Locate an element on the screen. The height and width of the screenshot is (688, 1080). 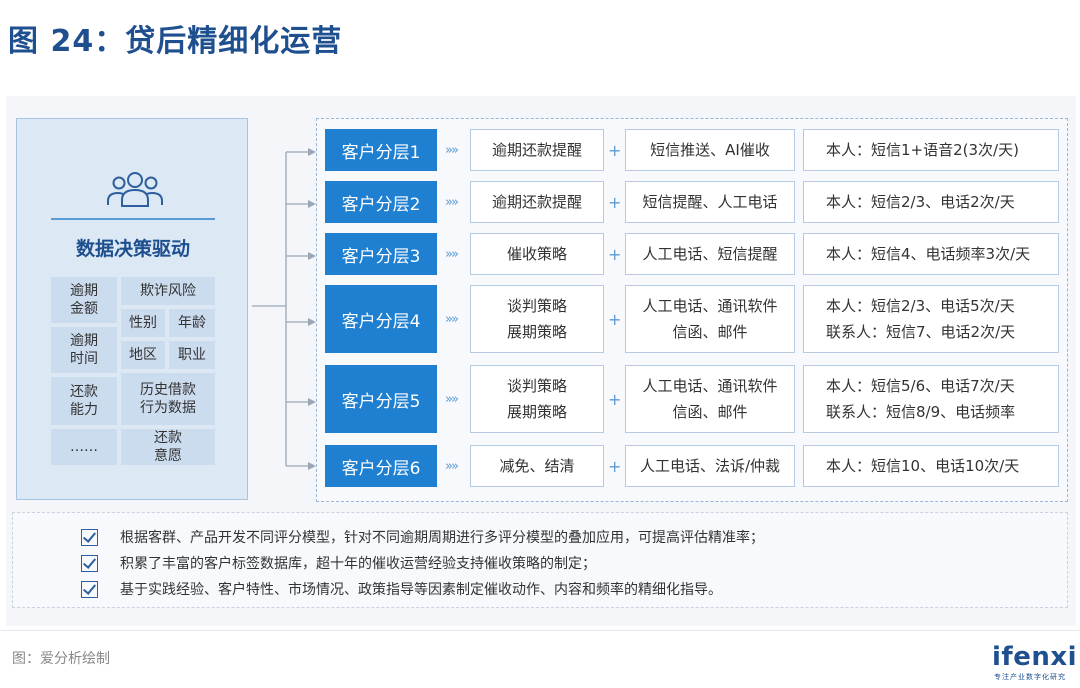
channel-cell: 人工电话、短信提醒 is located at coordinates (710, 254).